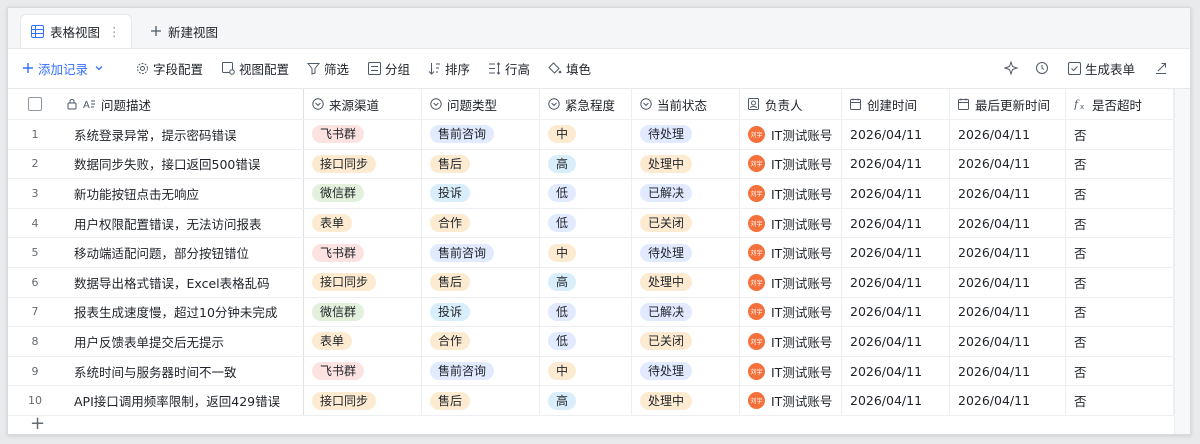 Image resolution: width=1200 pixels, height=444 pixels. What do you see at coordinates (1044, 68) in the screenshot?
I see `history-button` at bounding box center [1044, 68].